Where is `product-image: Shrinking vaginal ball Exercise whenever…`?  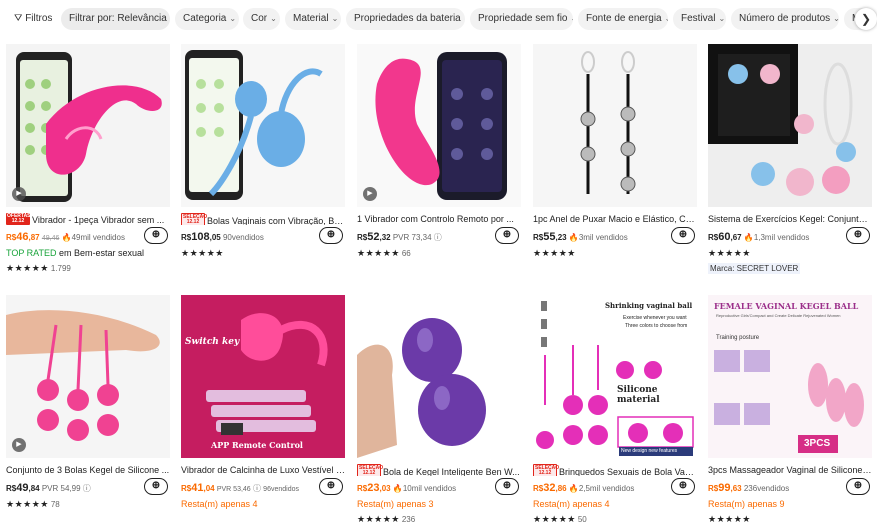
product-image: Shrinking vaginal ball Exercise whenever… is located at coordinates (615, 376).